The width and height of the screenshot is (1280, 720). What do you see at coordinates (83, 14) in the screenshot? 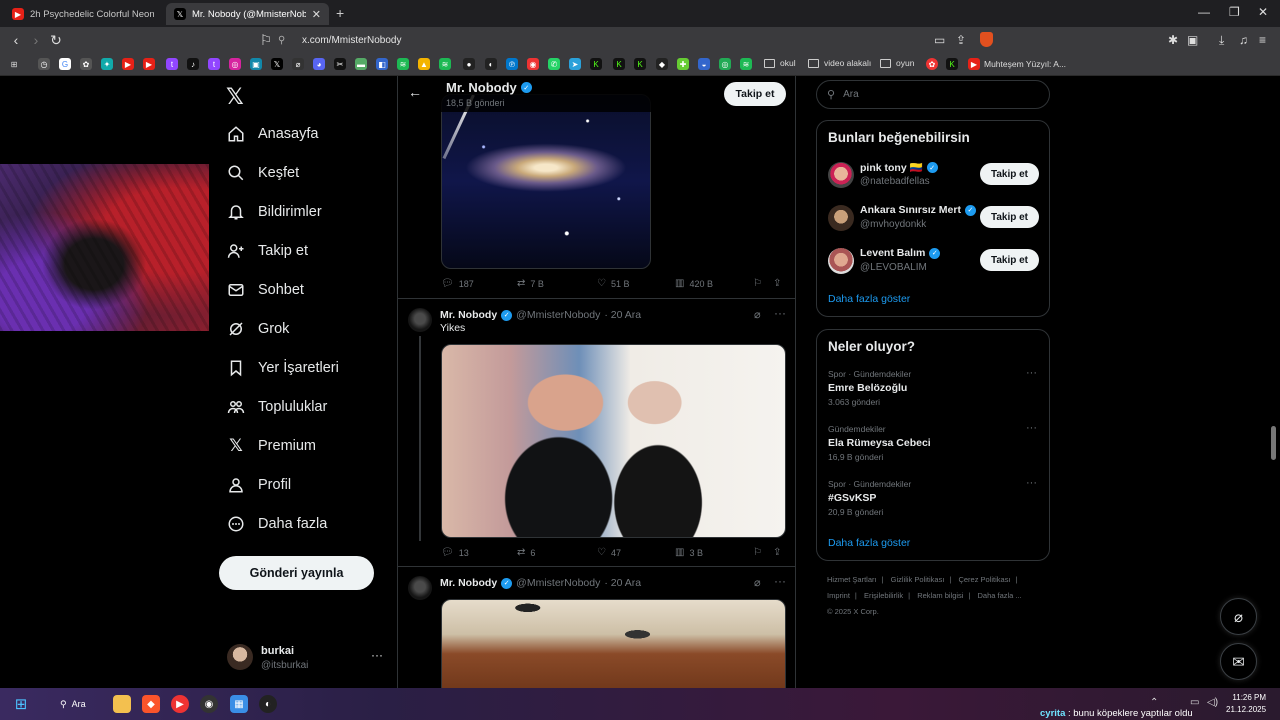
I see `tab-youtube: ▶ 2h Psychedelic Colorful Neon Backgr` at bounding box center [83, 14].